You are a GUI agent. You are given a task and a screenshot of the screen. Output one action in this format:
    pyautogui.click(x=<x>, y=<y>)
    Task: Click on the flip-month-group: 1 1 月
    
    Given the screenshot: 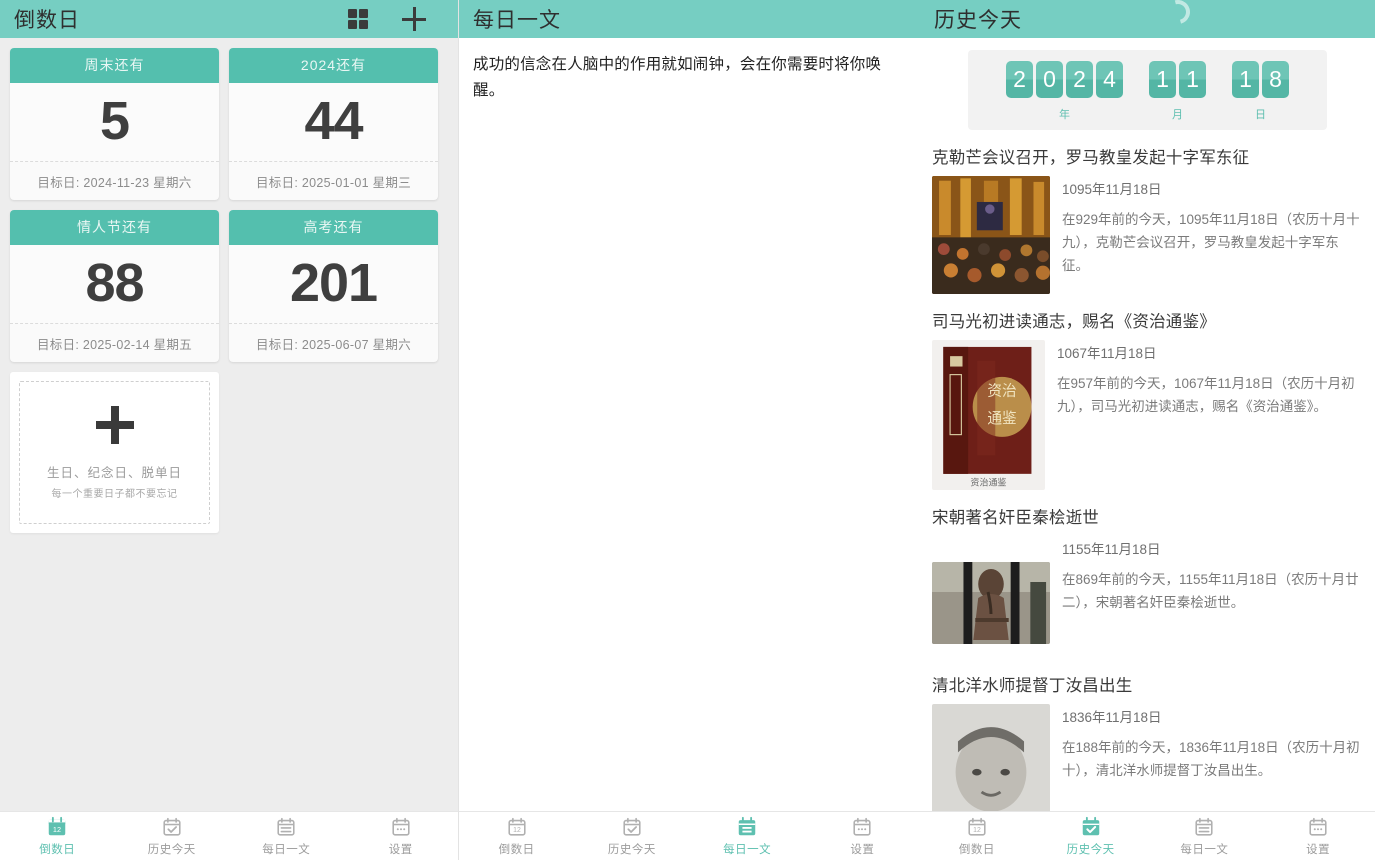 What is the action you would take?
    pyautogui.click(x=1177, y=91)
    